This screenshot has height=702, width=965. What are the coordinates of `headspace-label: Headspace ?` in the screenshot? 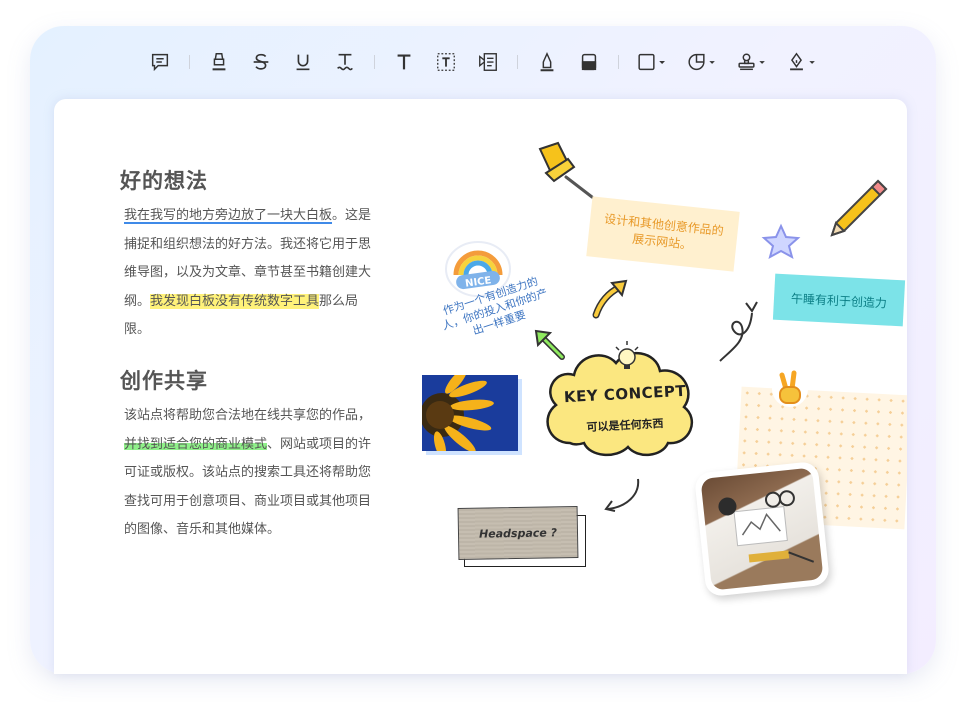 It's located at (518, 533).